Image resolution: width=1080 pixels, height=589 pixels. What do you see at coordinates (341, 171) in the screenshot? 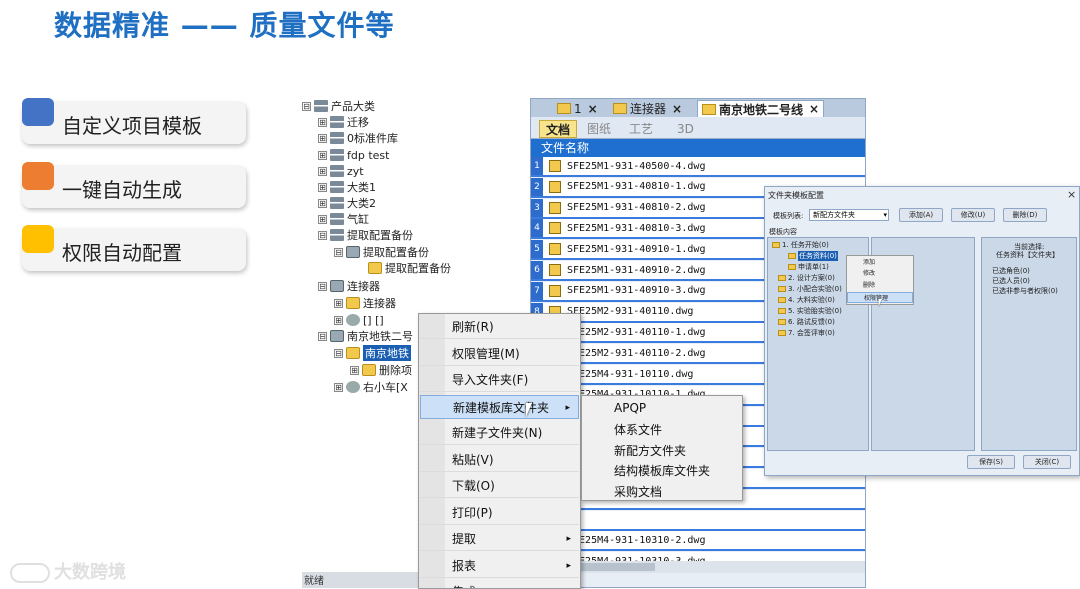
I see `tree-node: ⊞ zyt` at bounding box center [341, 171].